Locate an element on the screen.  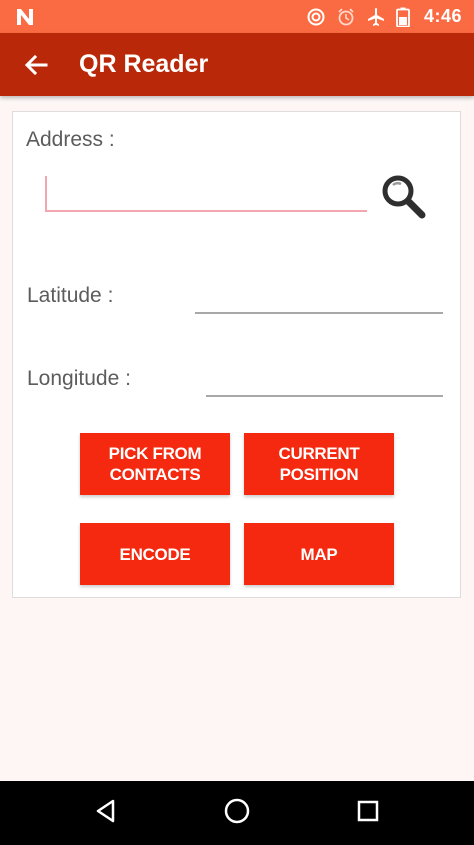
map-button: MAP is located at coordinates (319, 554).